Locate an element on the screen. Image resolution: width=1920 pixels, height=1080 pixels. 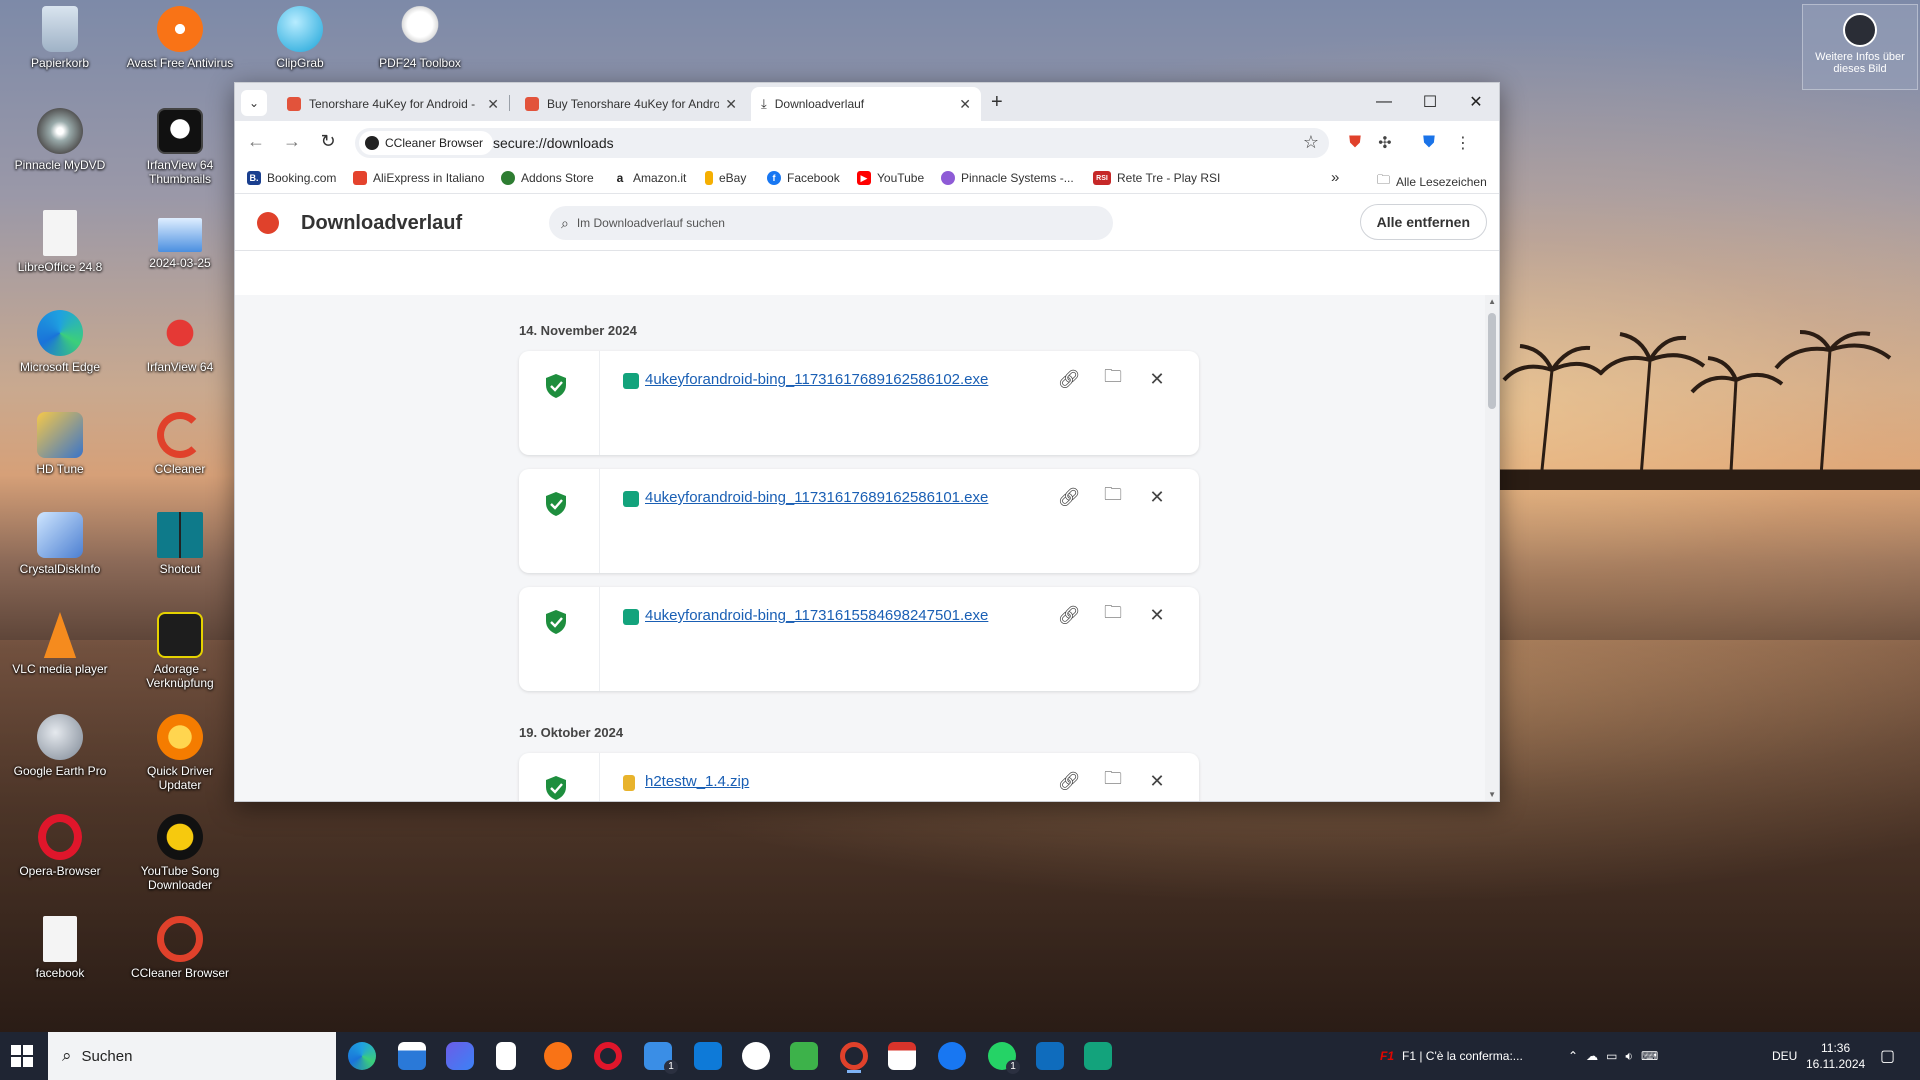
scroll-down-arrow-icon: ▼ is located at coordinates (1492, 794).